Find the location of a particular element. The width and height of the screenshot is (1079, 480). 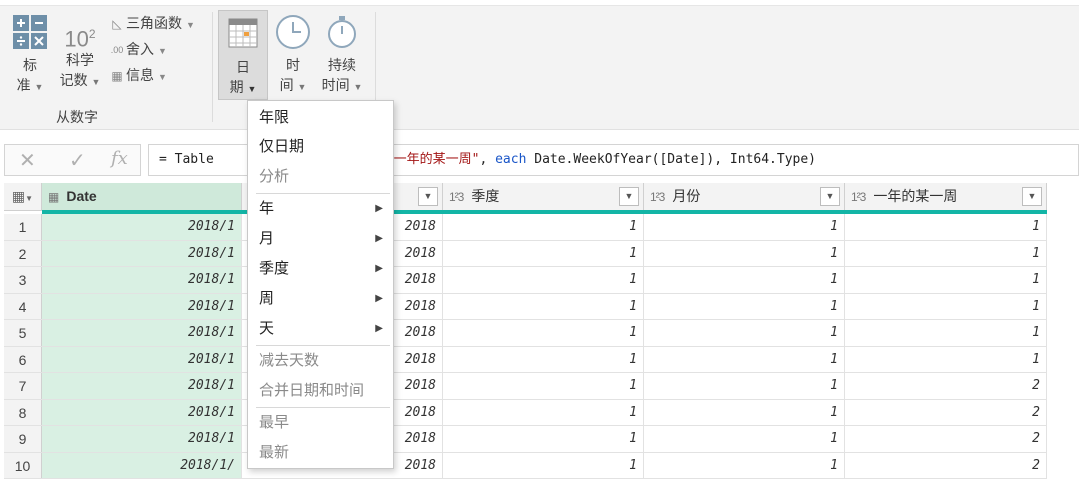

trig-button: ◺ 三角函数 ▼ is located at coordinates (151, 23).